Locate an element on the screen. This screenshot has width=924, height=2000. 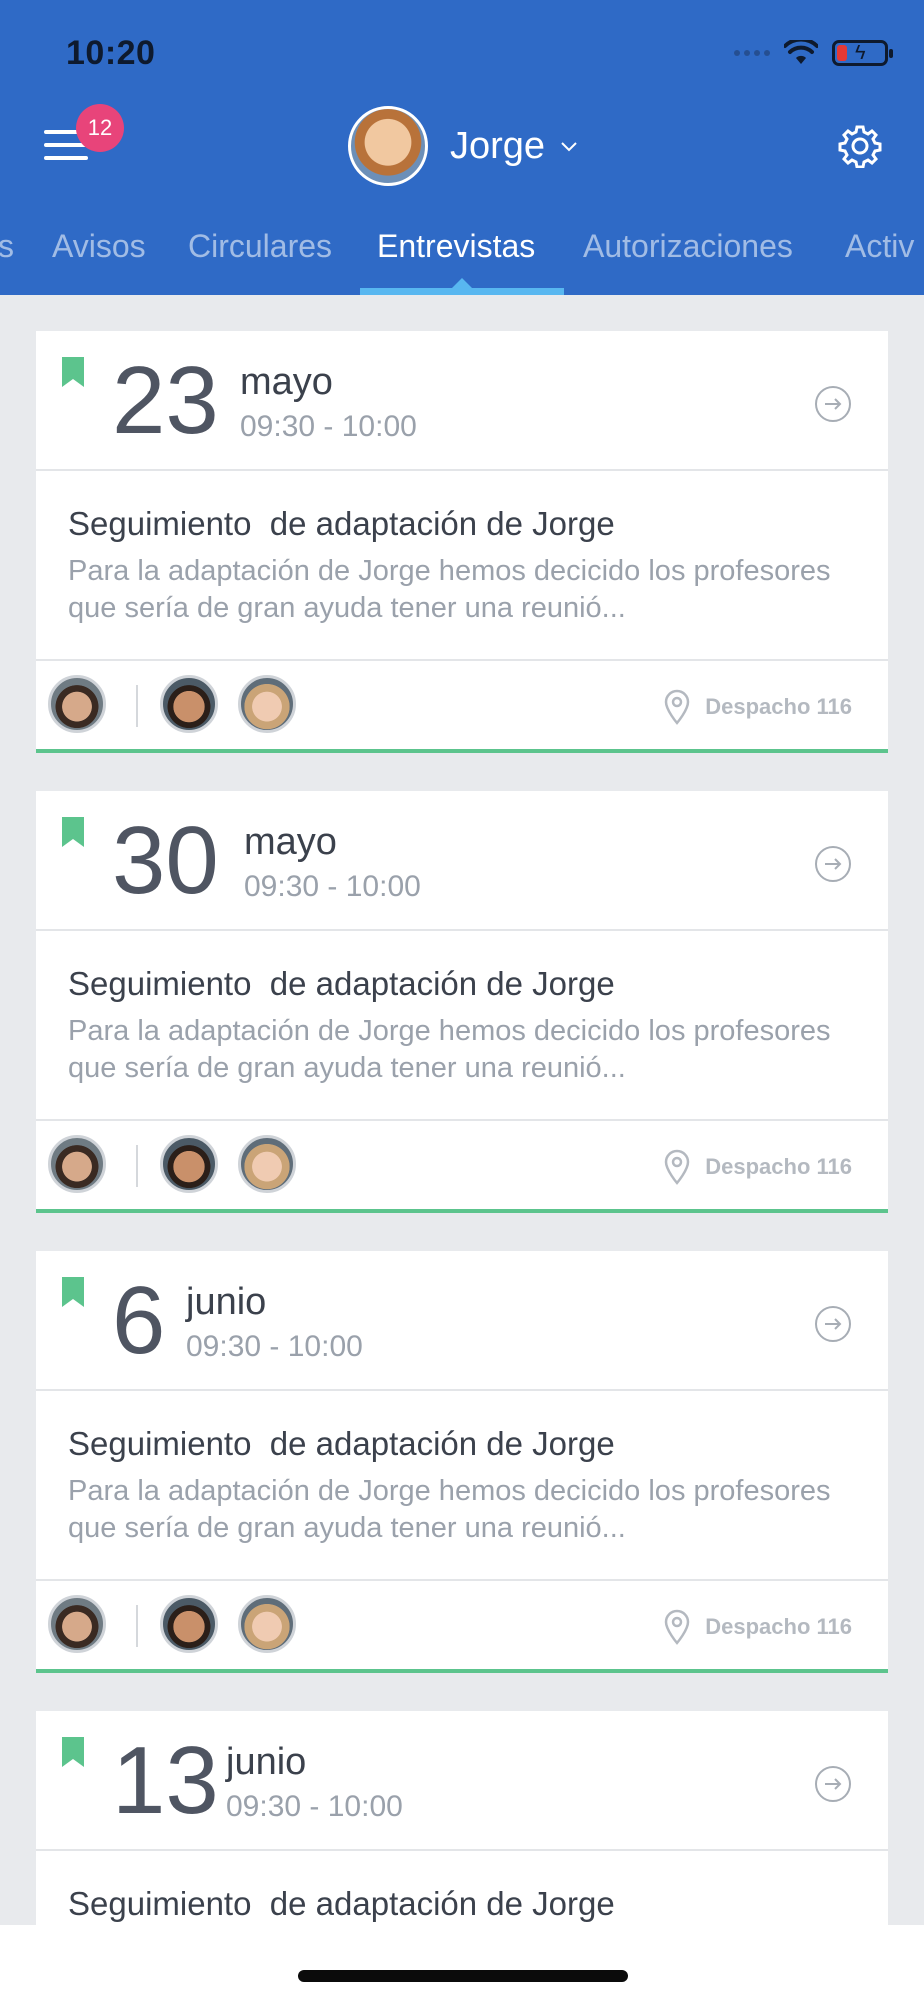
wifi-icon is located at coordinates (801, 52).